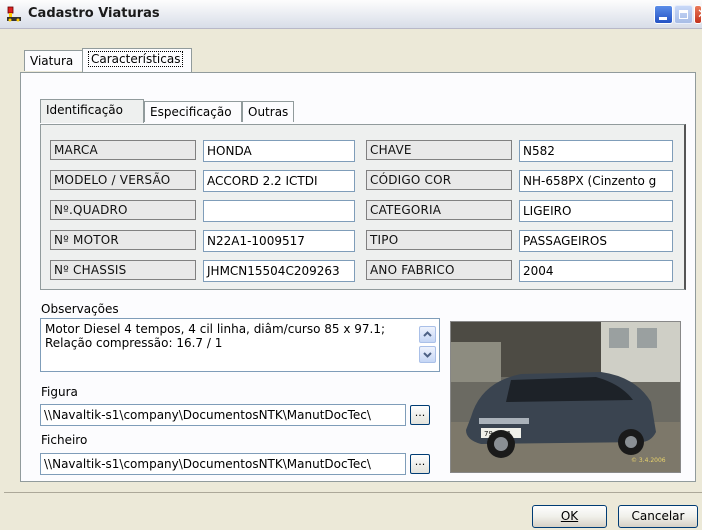  I want to click on categoria-field: LIGEIRO, so click(596, 211).